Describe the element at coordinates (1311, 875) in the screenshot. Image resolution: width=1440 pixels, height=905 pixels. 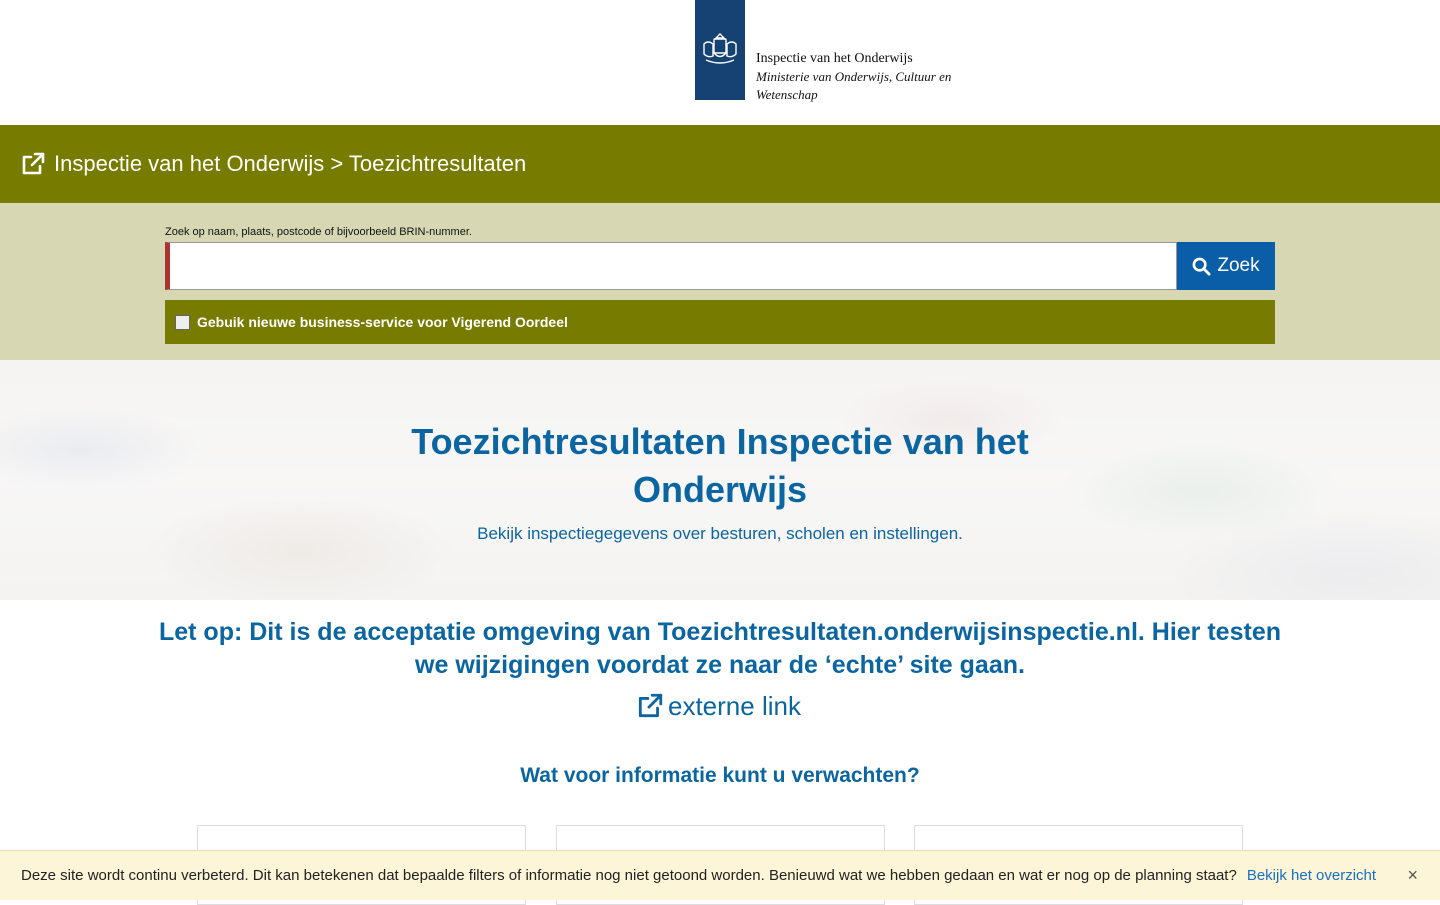
I see `banner-overview-link: Bekijk het overzicht` at that location.